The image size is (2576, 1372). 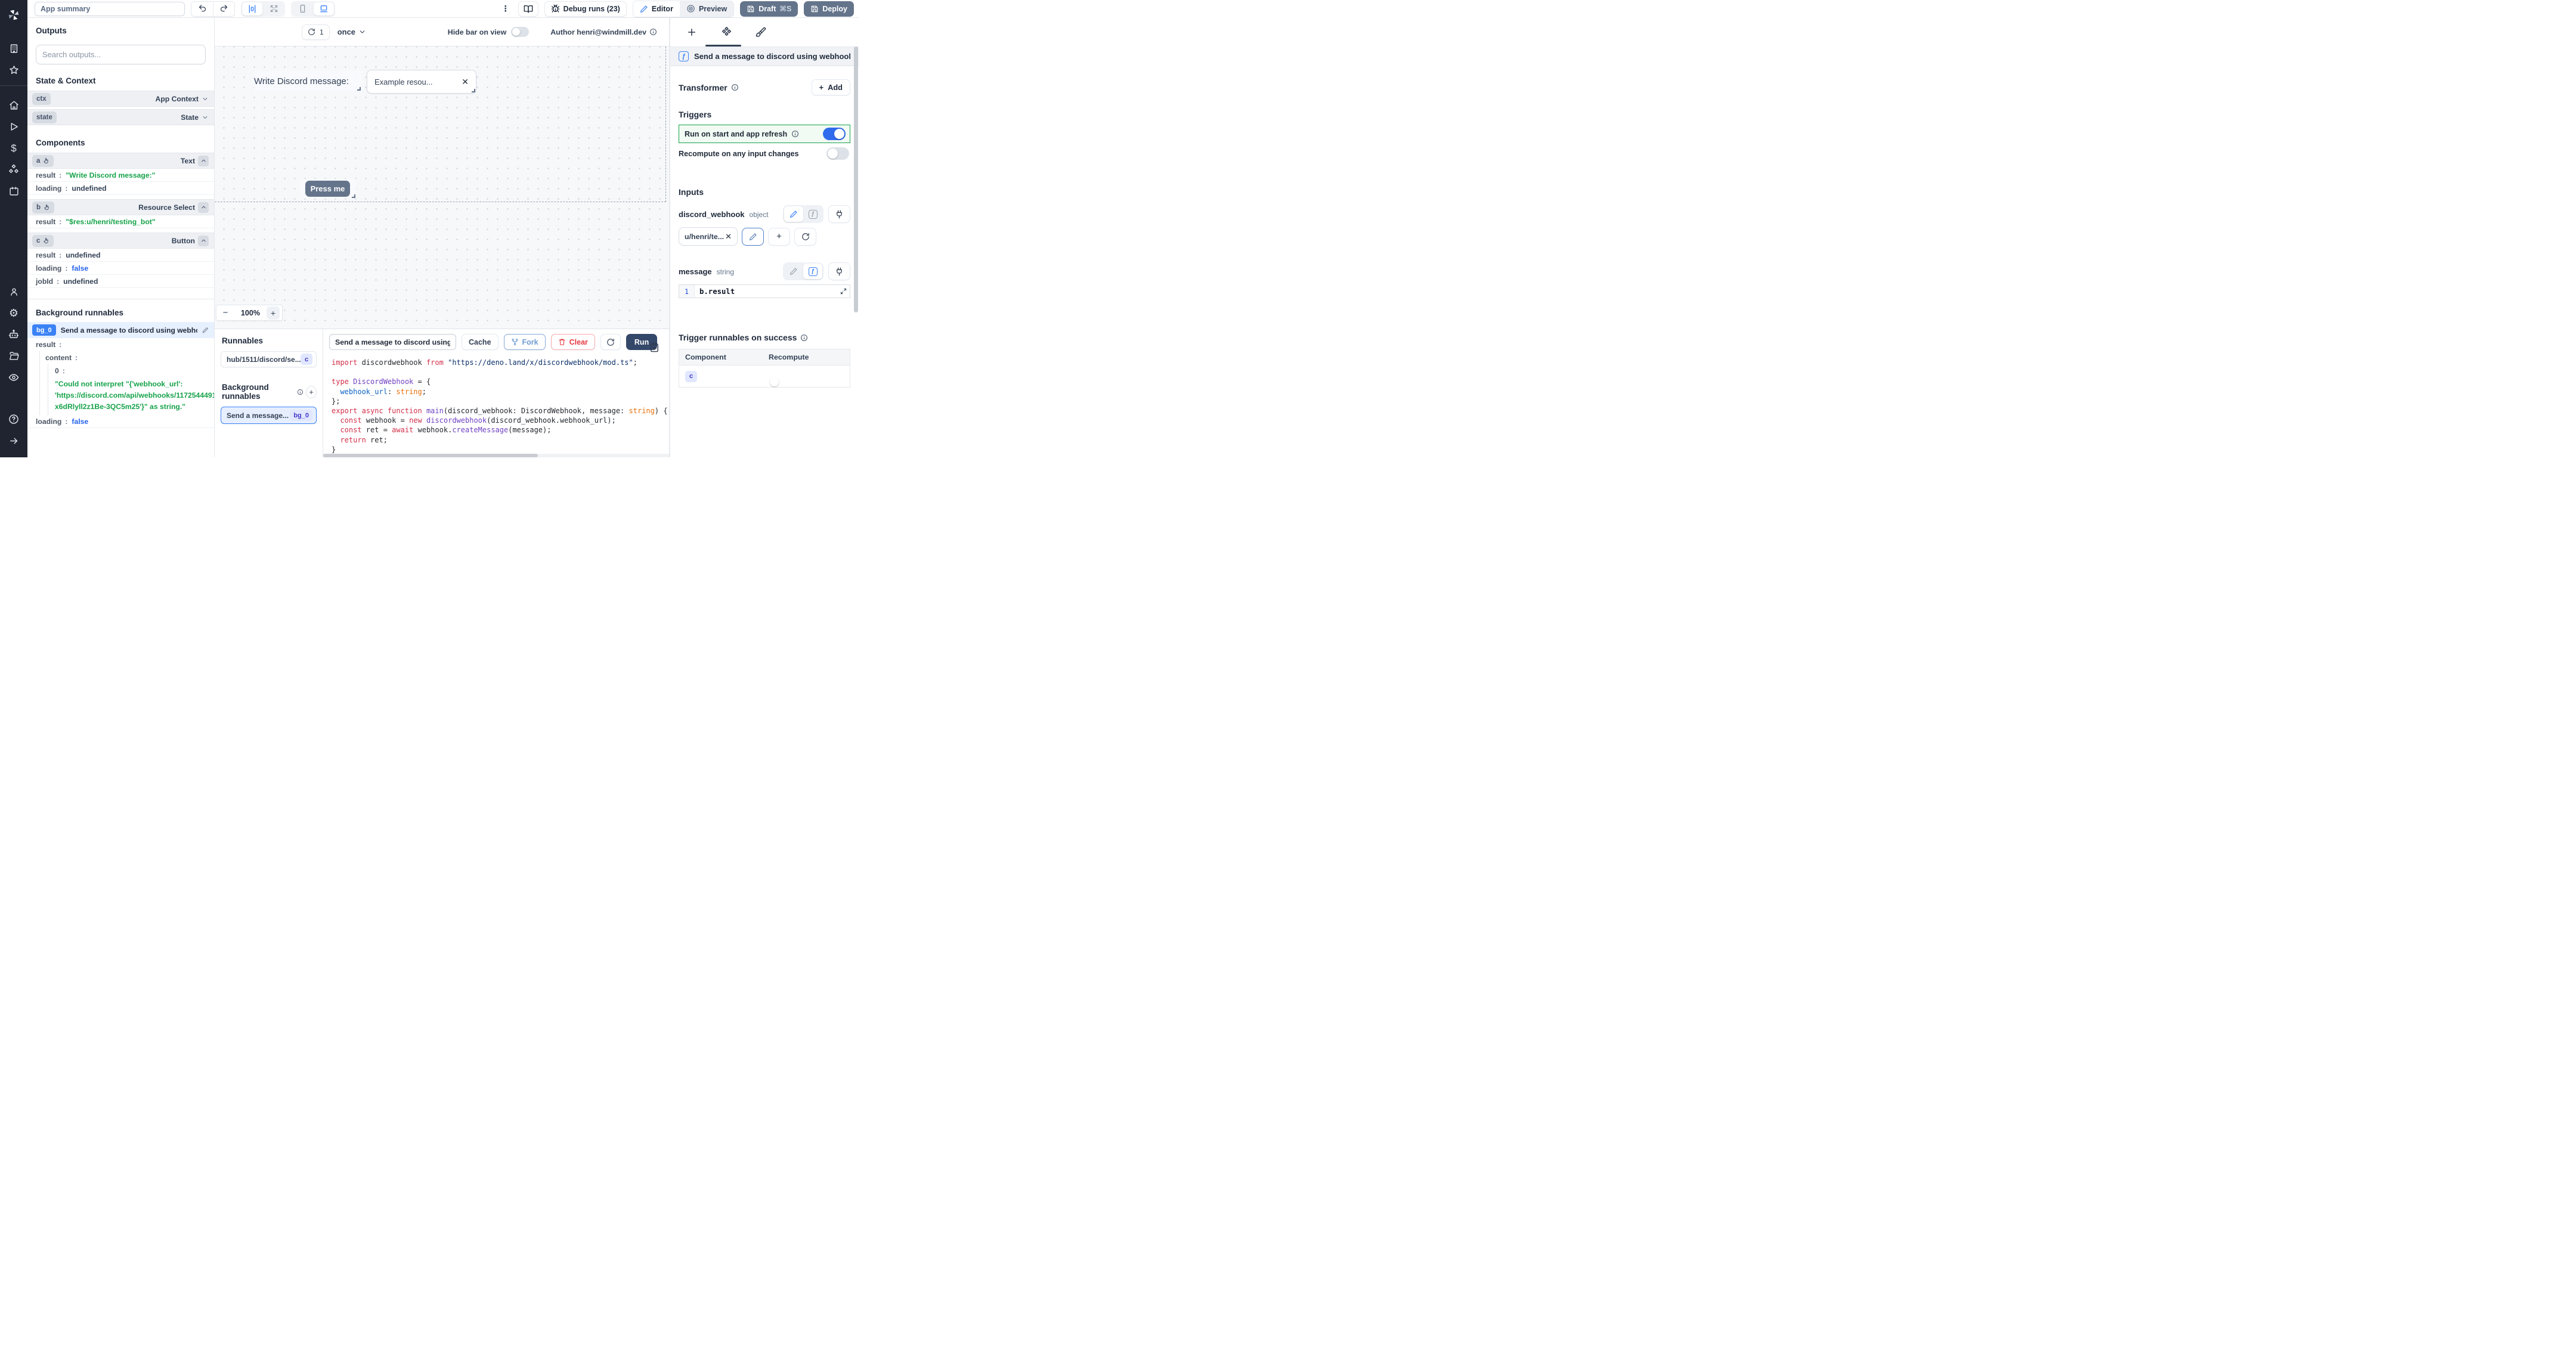 I want to click on resource-value-input: u/henri/te... ✕, so click(x=708, y=236).